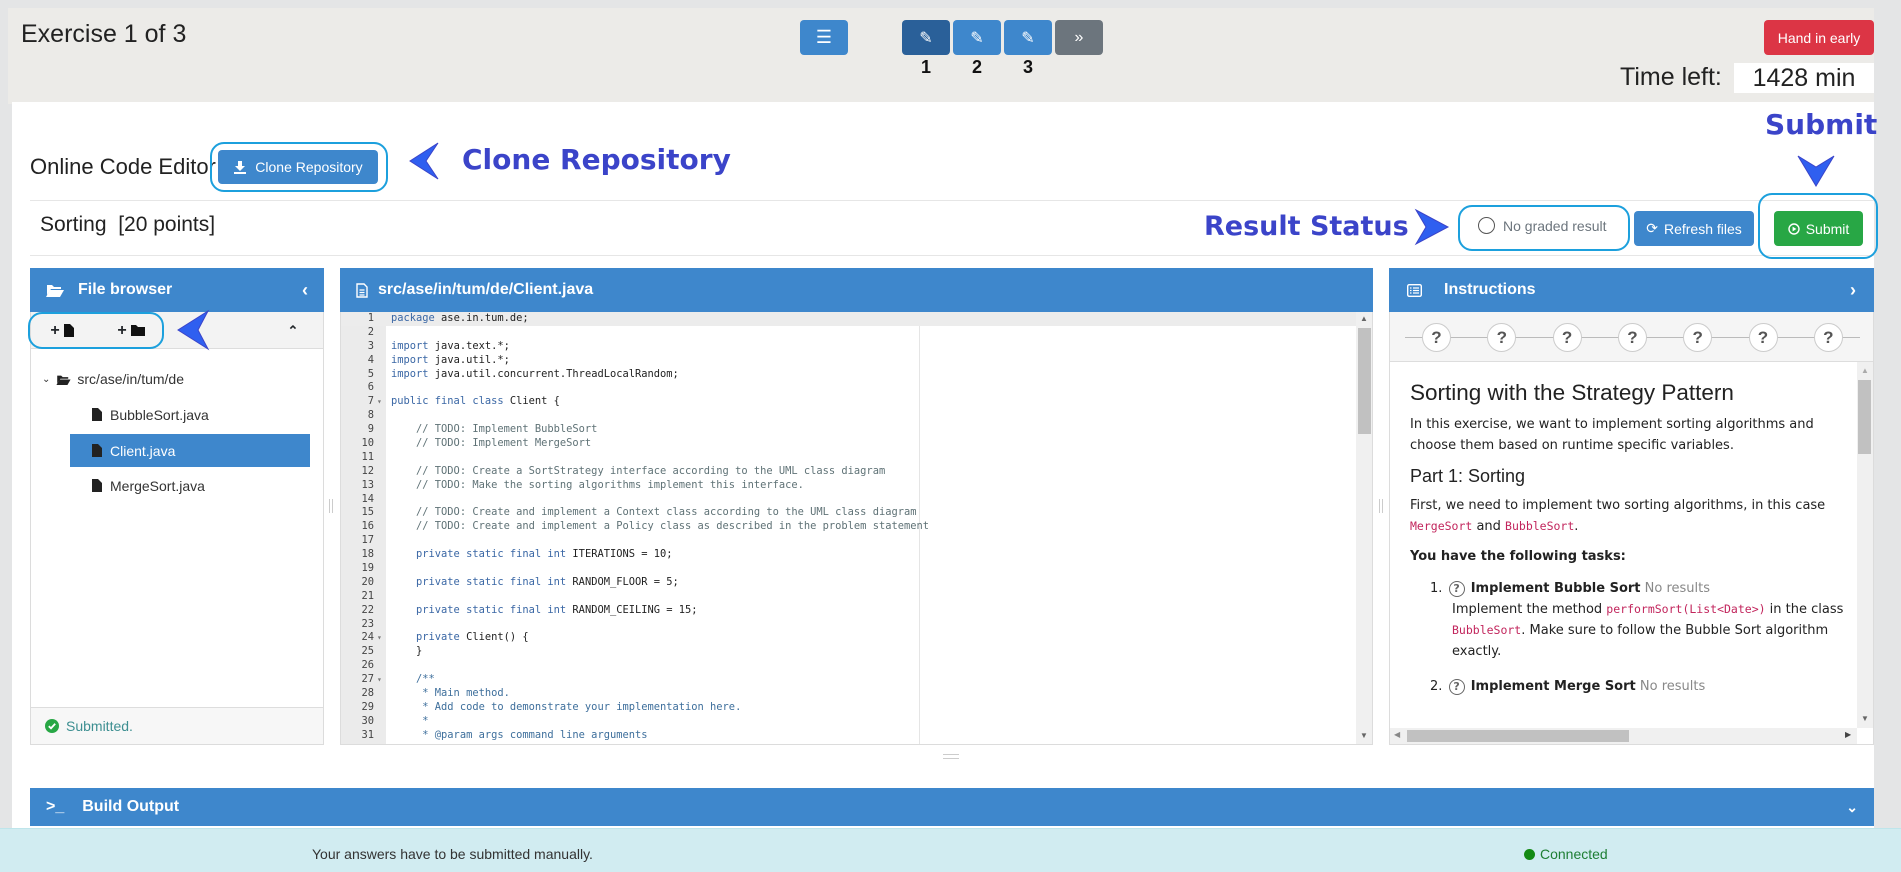 This screenshot has width=1901, height=872. I want to click on file-tree-item-active: Client.java, so click(190, 450).